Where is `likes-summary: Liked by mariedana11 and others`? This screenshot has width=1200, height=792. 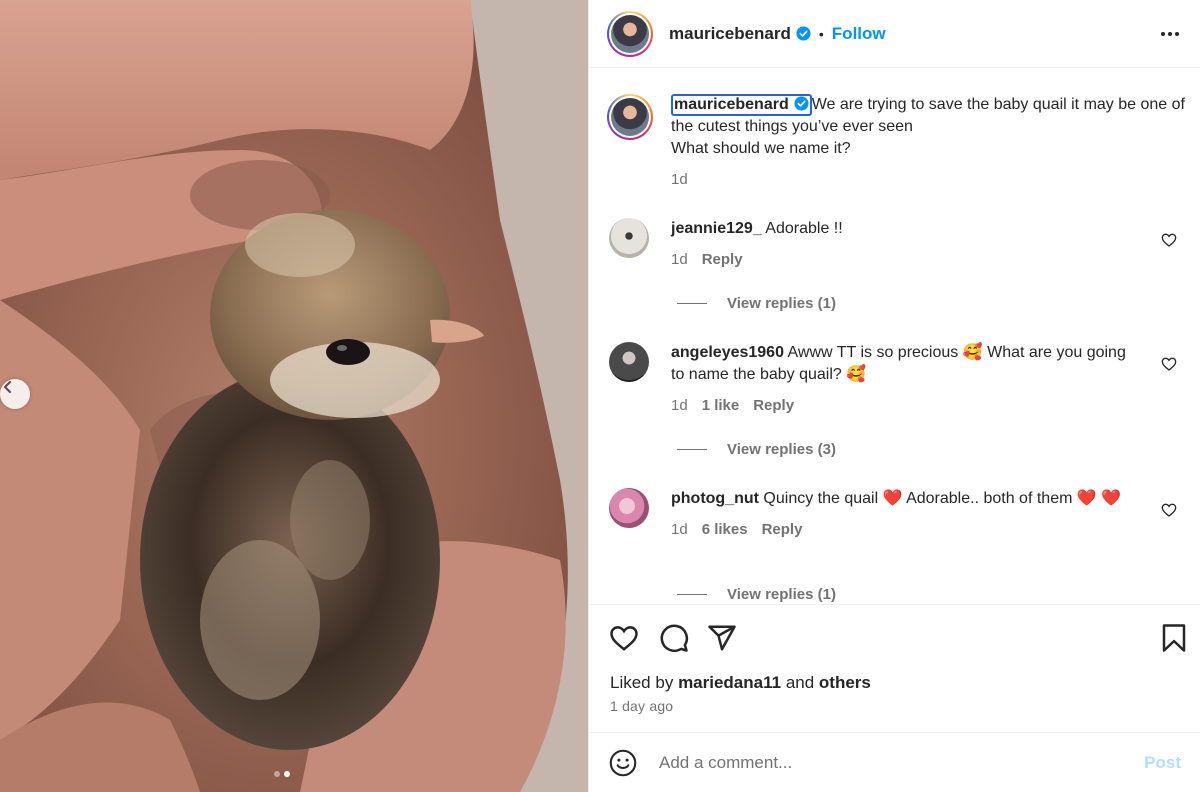 likes-summary: Liked by mariedana11 and others is located at coordinates (740, 683).